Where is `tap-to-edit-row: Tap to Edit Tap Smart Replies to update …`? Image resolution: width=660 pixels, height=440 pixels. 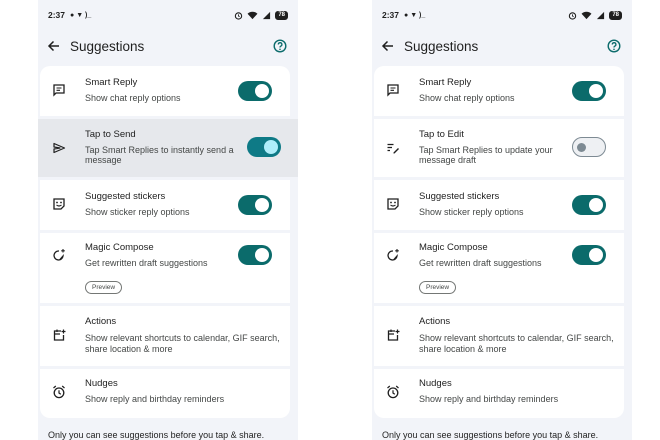 tap-to-edit-row: Tap to Edit Tap Smart Replies to update … is located at coordinates (499, 148).